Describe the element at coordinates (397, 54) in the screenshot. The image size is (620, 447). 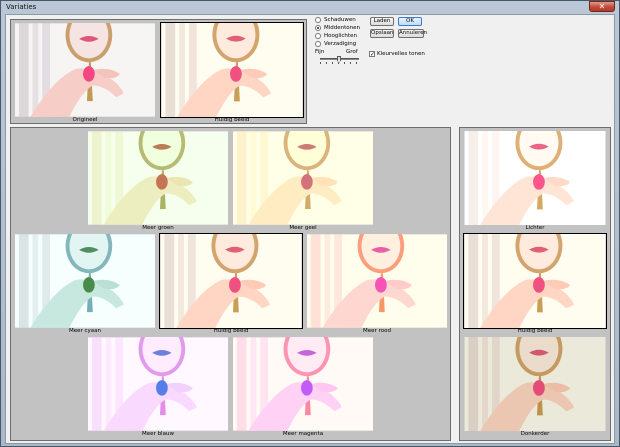
I see `show-clipping-checkbox: ✓ Kleurvelles tonen` at that location.